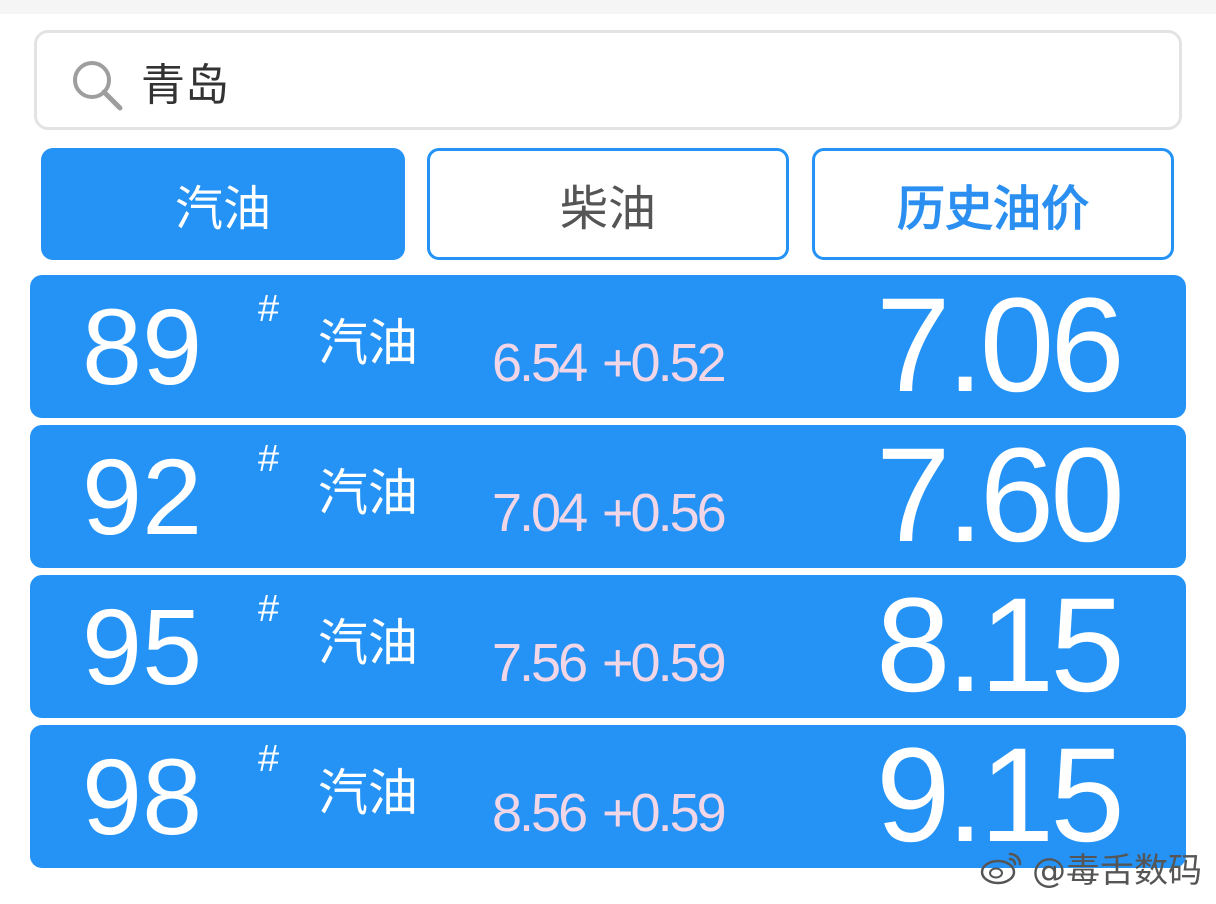  What do you see at coordinates (608, 204) in the screenshot?
I see `tab-diesel: 柴油` at bounding box center [608, 204].